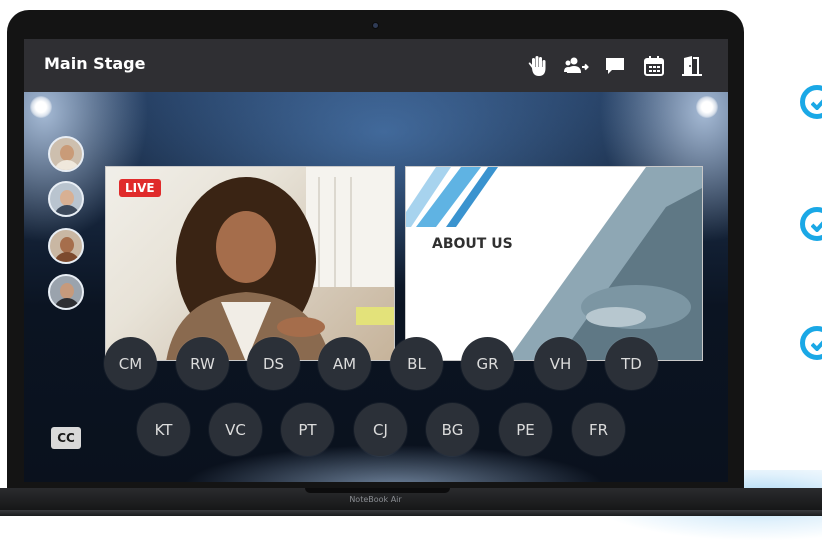 The image size is (822, 540). Describe the element at coordinates (140, 188) in the screenshot. I see `live-badge: LIVE` at that location.